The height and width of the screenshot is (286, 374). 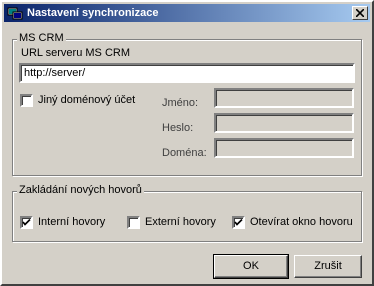 What do you see at coordinates (133, 222) in the screenshot?
I see `external-calls-checkbox` at bounding box center [133, 222].